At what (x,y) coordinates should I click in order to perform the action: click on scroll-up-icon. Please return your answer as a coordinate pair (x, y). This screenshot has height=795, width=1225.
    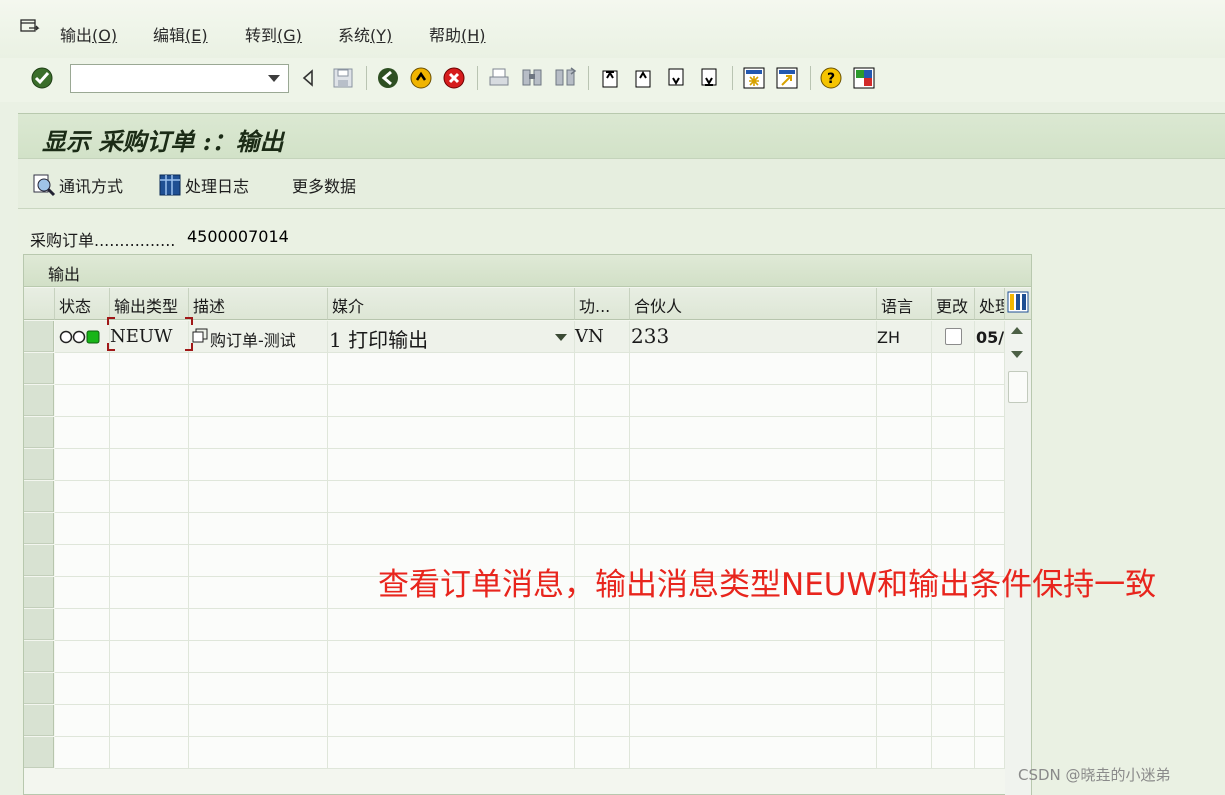
    Looking at the image, I should click on (1017, 330).